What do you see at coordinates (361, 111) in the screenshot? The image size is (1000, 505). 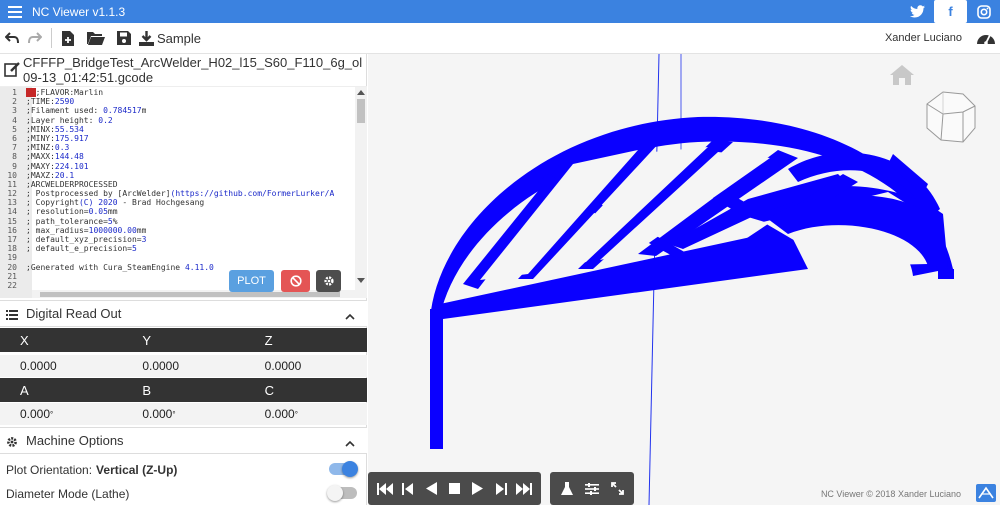 I see `scroll-thumb` at bounding box center [361, 111].